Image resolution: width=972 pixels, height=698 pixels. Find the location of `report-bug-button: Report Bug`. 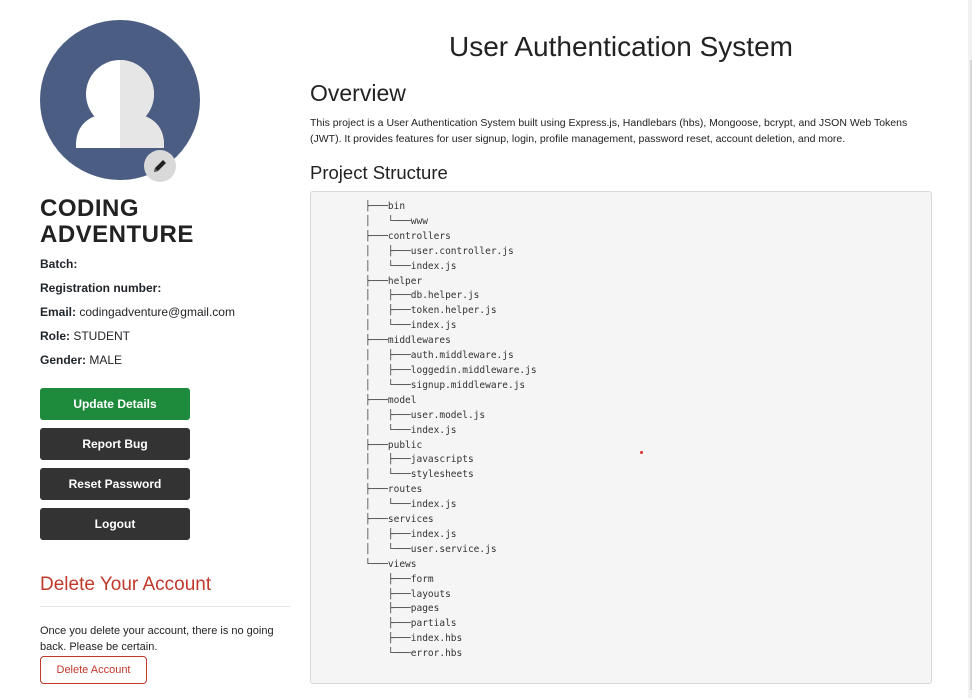

report-bug-button: Report Bug is located at coordinates (115, 444).